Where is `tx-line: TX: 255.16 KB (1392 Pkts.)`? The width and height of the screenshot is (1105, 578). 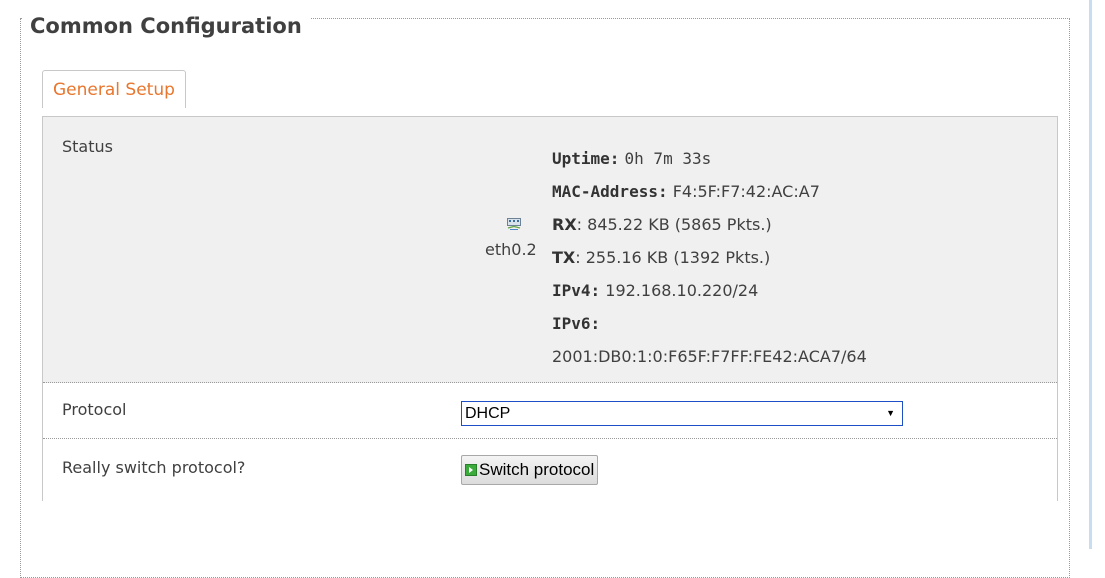
tx-line: TX: 255.16 KB (1392 Pkts.) is located at coordinates (709, 257).